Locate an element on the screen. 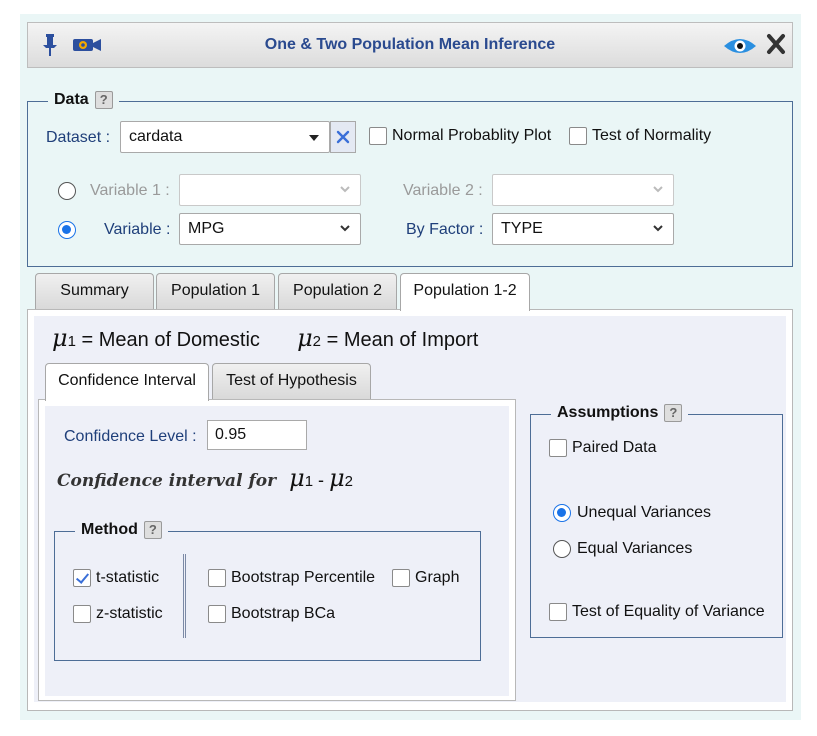 The height and width of the screenshot is (736, 817). mu1-symbol: μ is located at coordinates (60, 338).